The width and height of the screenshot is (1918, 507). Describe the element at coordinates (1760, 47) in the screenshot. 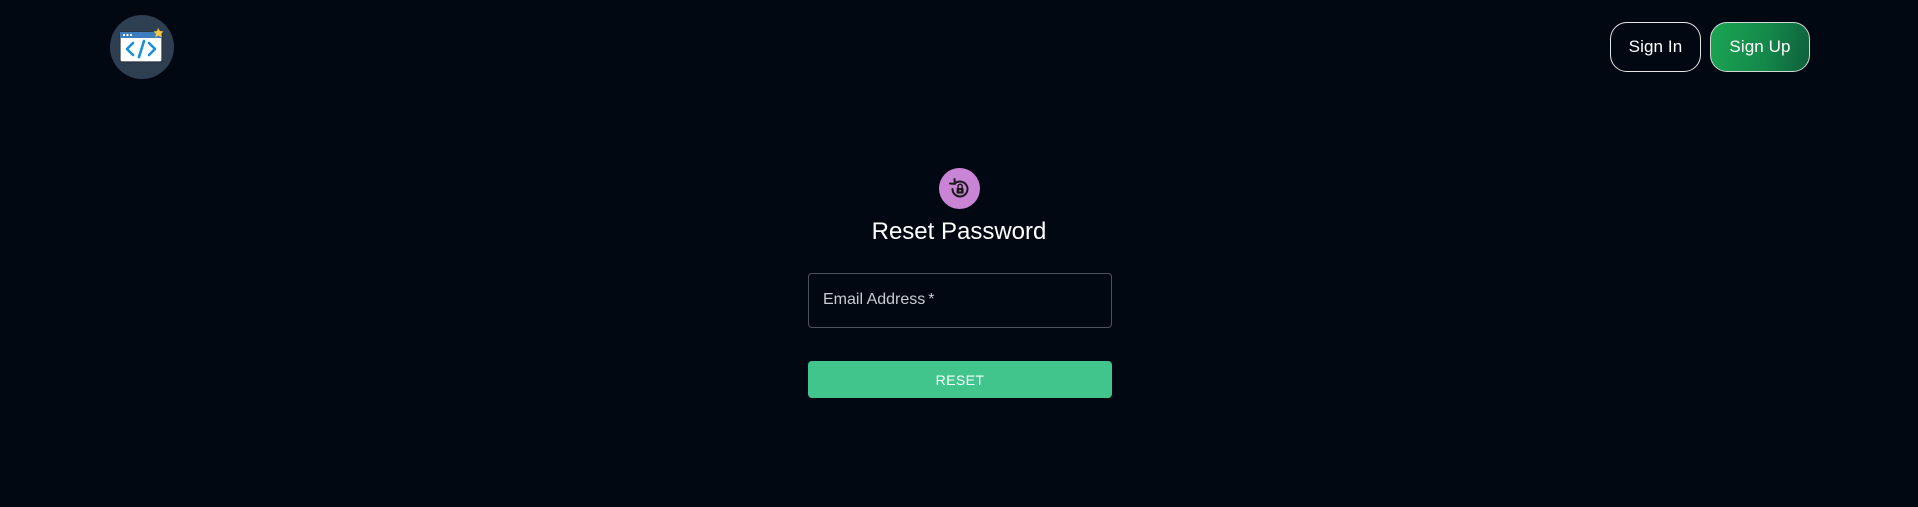

I see `sign-up-button: Sign Up` at that location.